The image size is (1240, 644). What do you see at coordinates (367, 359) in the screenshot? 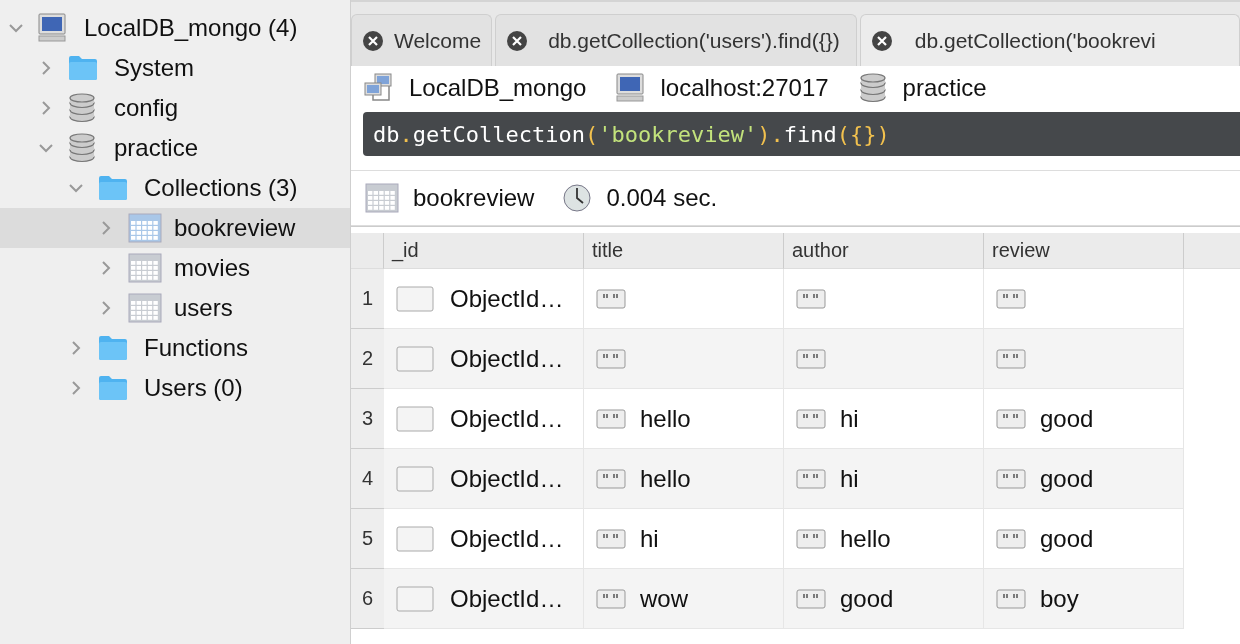
I see `row-number: 2` at bounding box center [367, 359].